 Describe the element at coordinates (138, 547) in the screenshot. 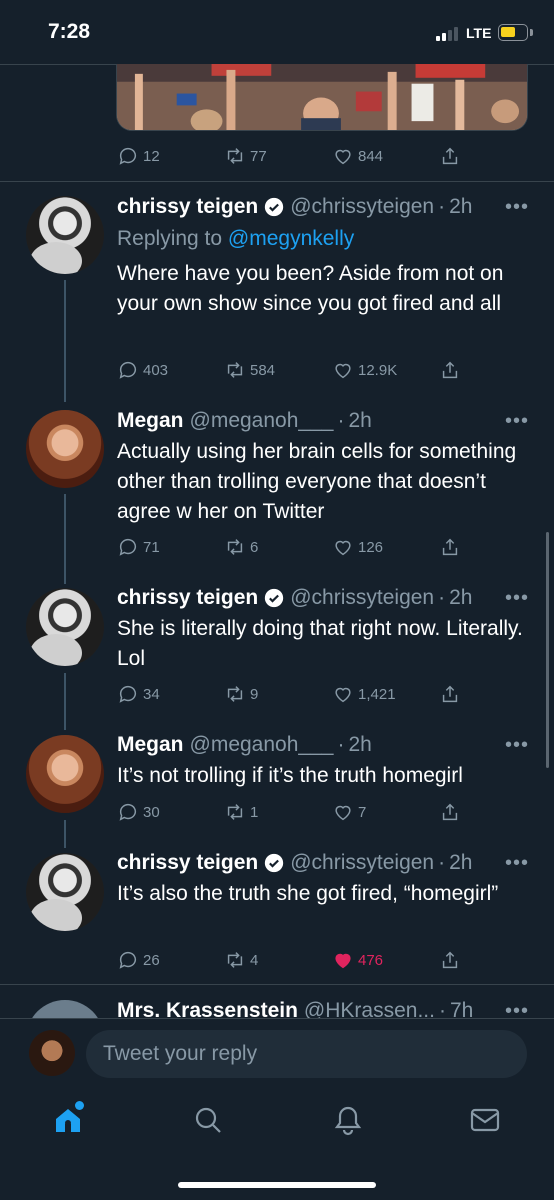

I see `reply-button: 71` at that location.